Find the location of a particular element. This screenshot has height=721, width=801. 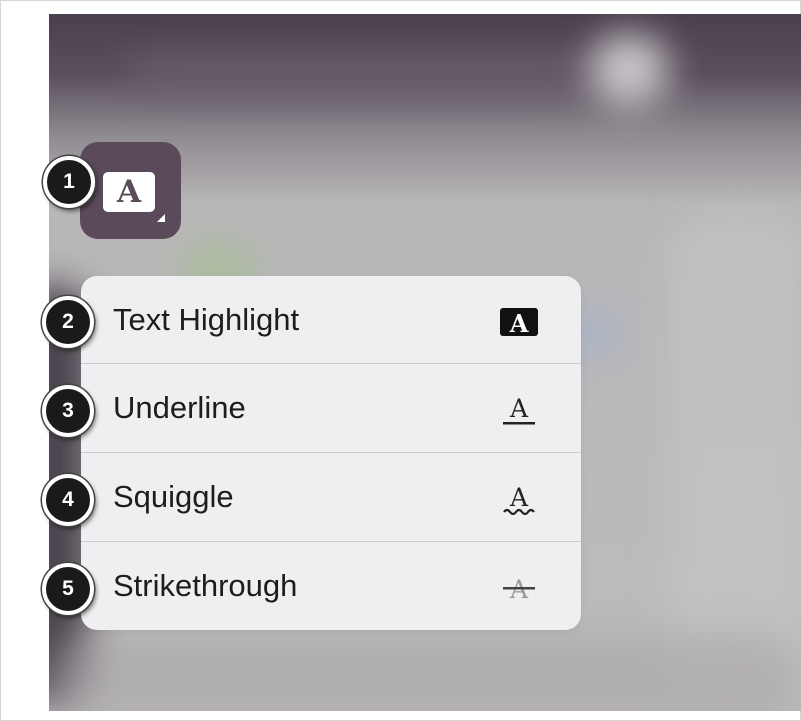

submenu-indicator-icon is located at coordinates (161, 218).